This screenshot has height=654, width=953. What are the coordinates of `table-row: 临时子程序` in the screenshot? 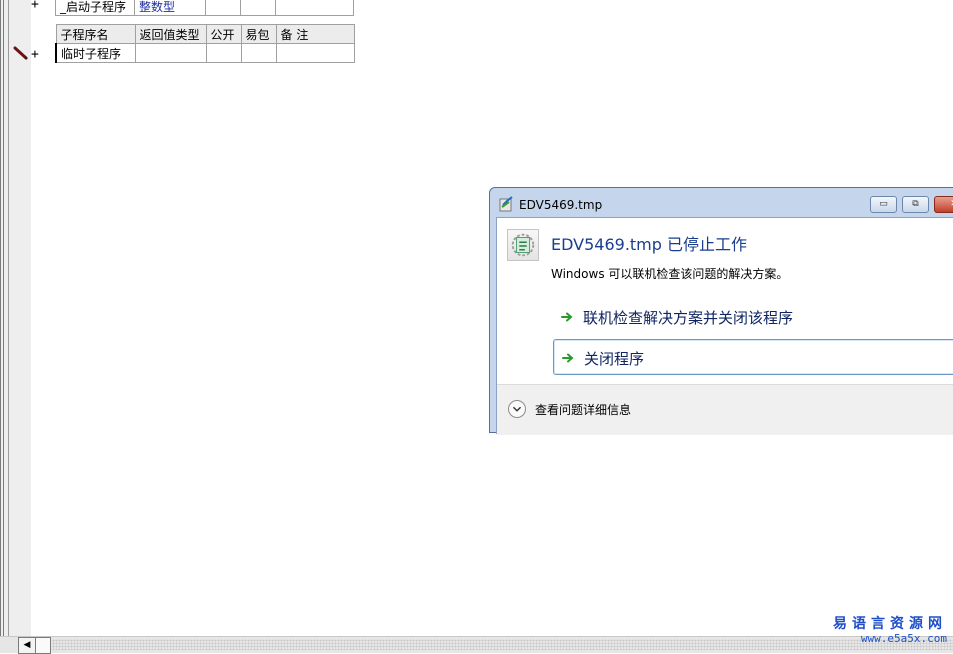 It's located at (205, 53).